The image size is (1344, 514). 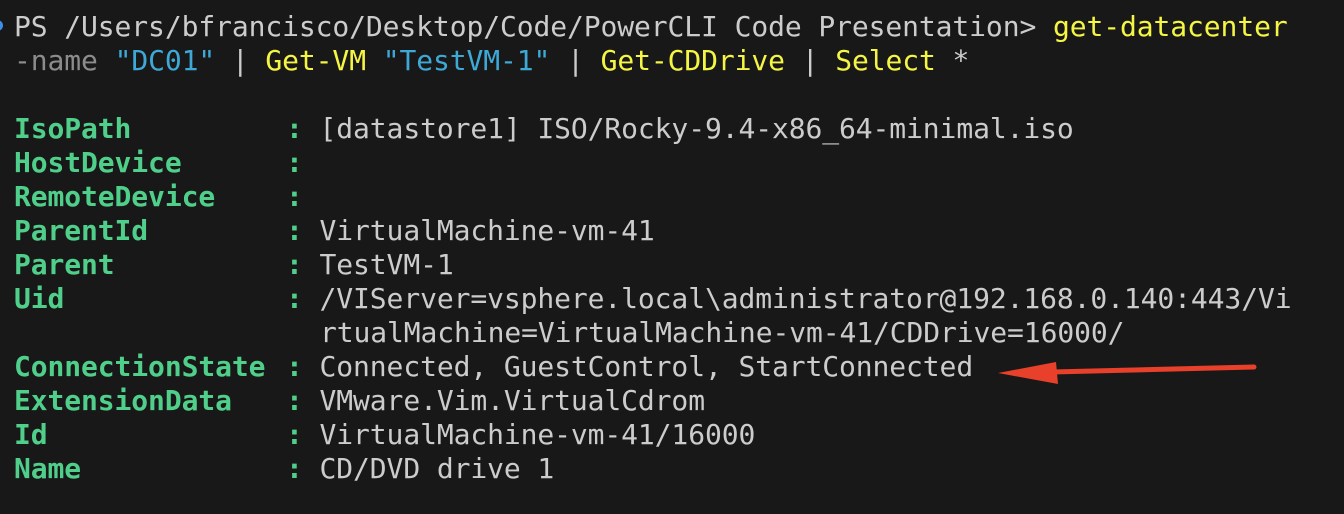 What do you see at coordinates (64, 264) in the screenshot?
I see `property-key: Parent` at bounding box center [64, 264].